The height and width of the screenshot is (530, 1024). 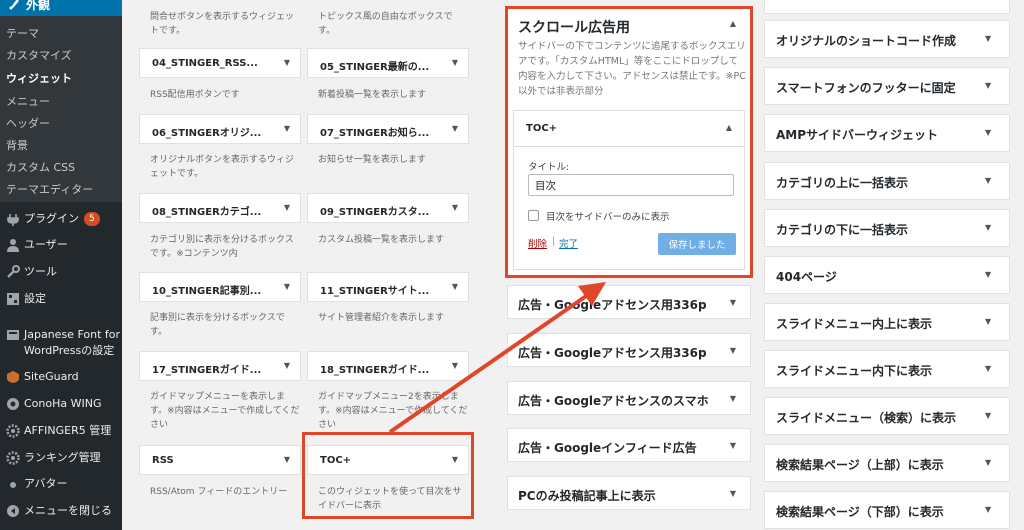 I want to click on menu-appearance: 外観, so click(x=61, y=8).